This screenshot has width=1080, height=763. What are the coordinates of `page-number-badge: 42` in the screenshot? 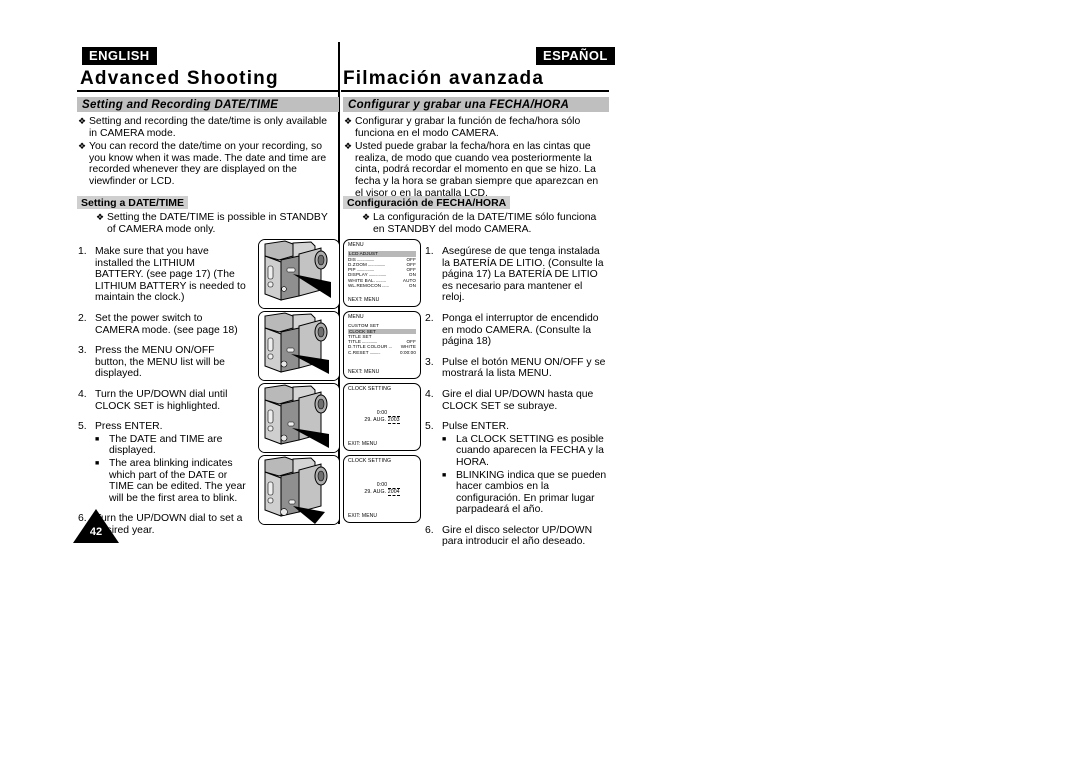 It's located at (96, 526).